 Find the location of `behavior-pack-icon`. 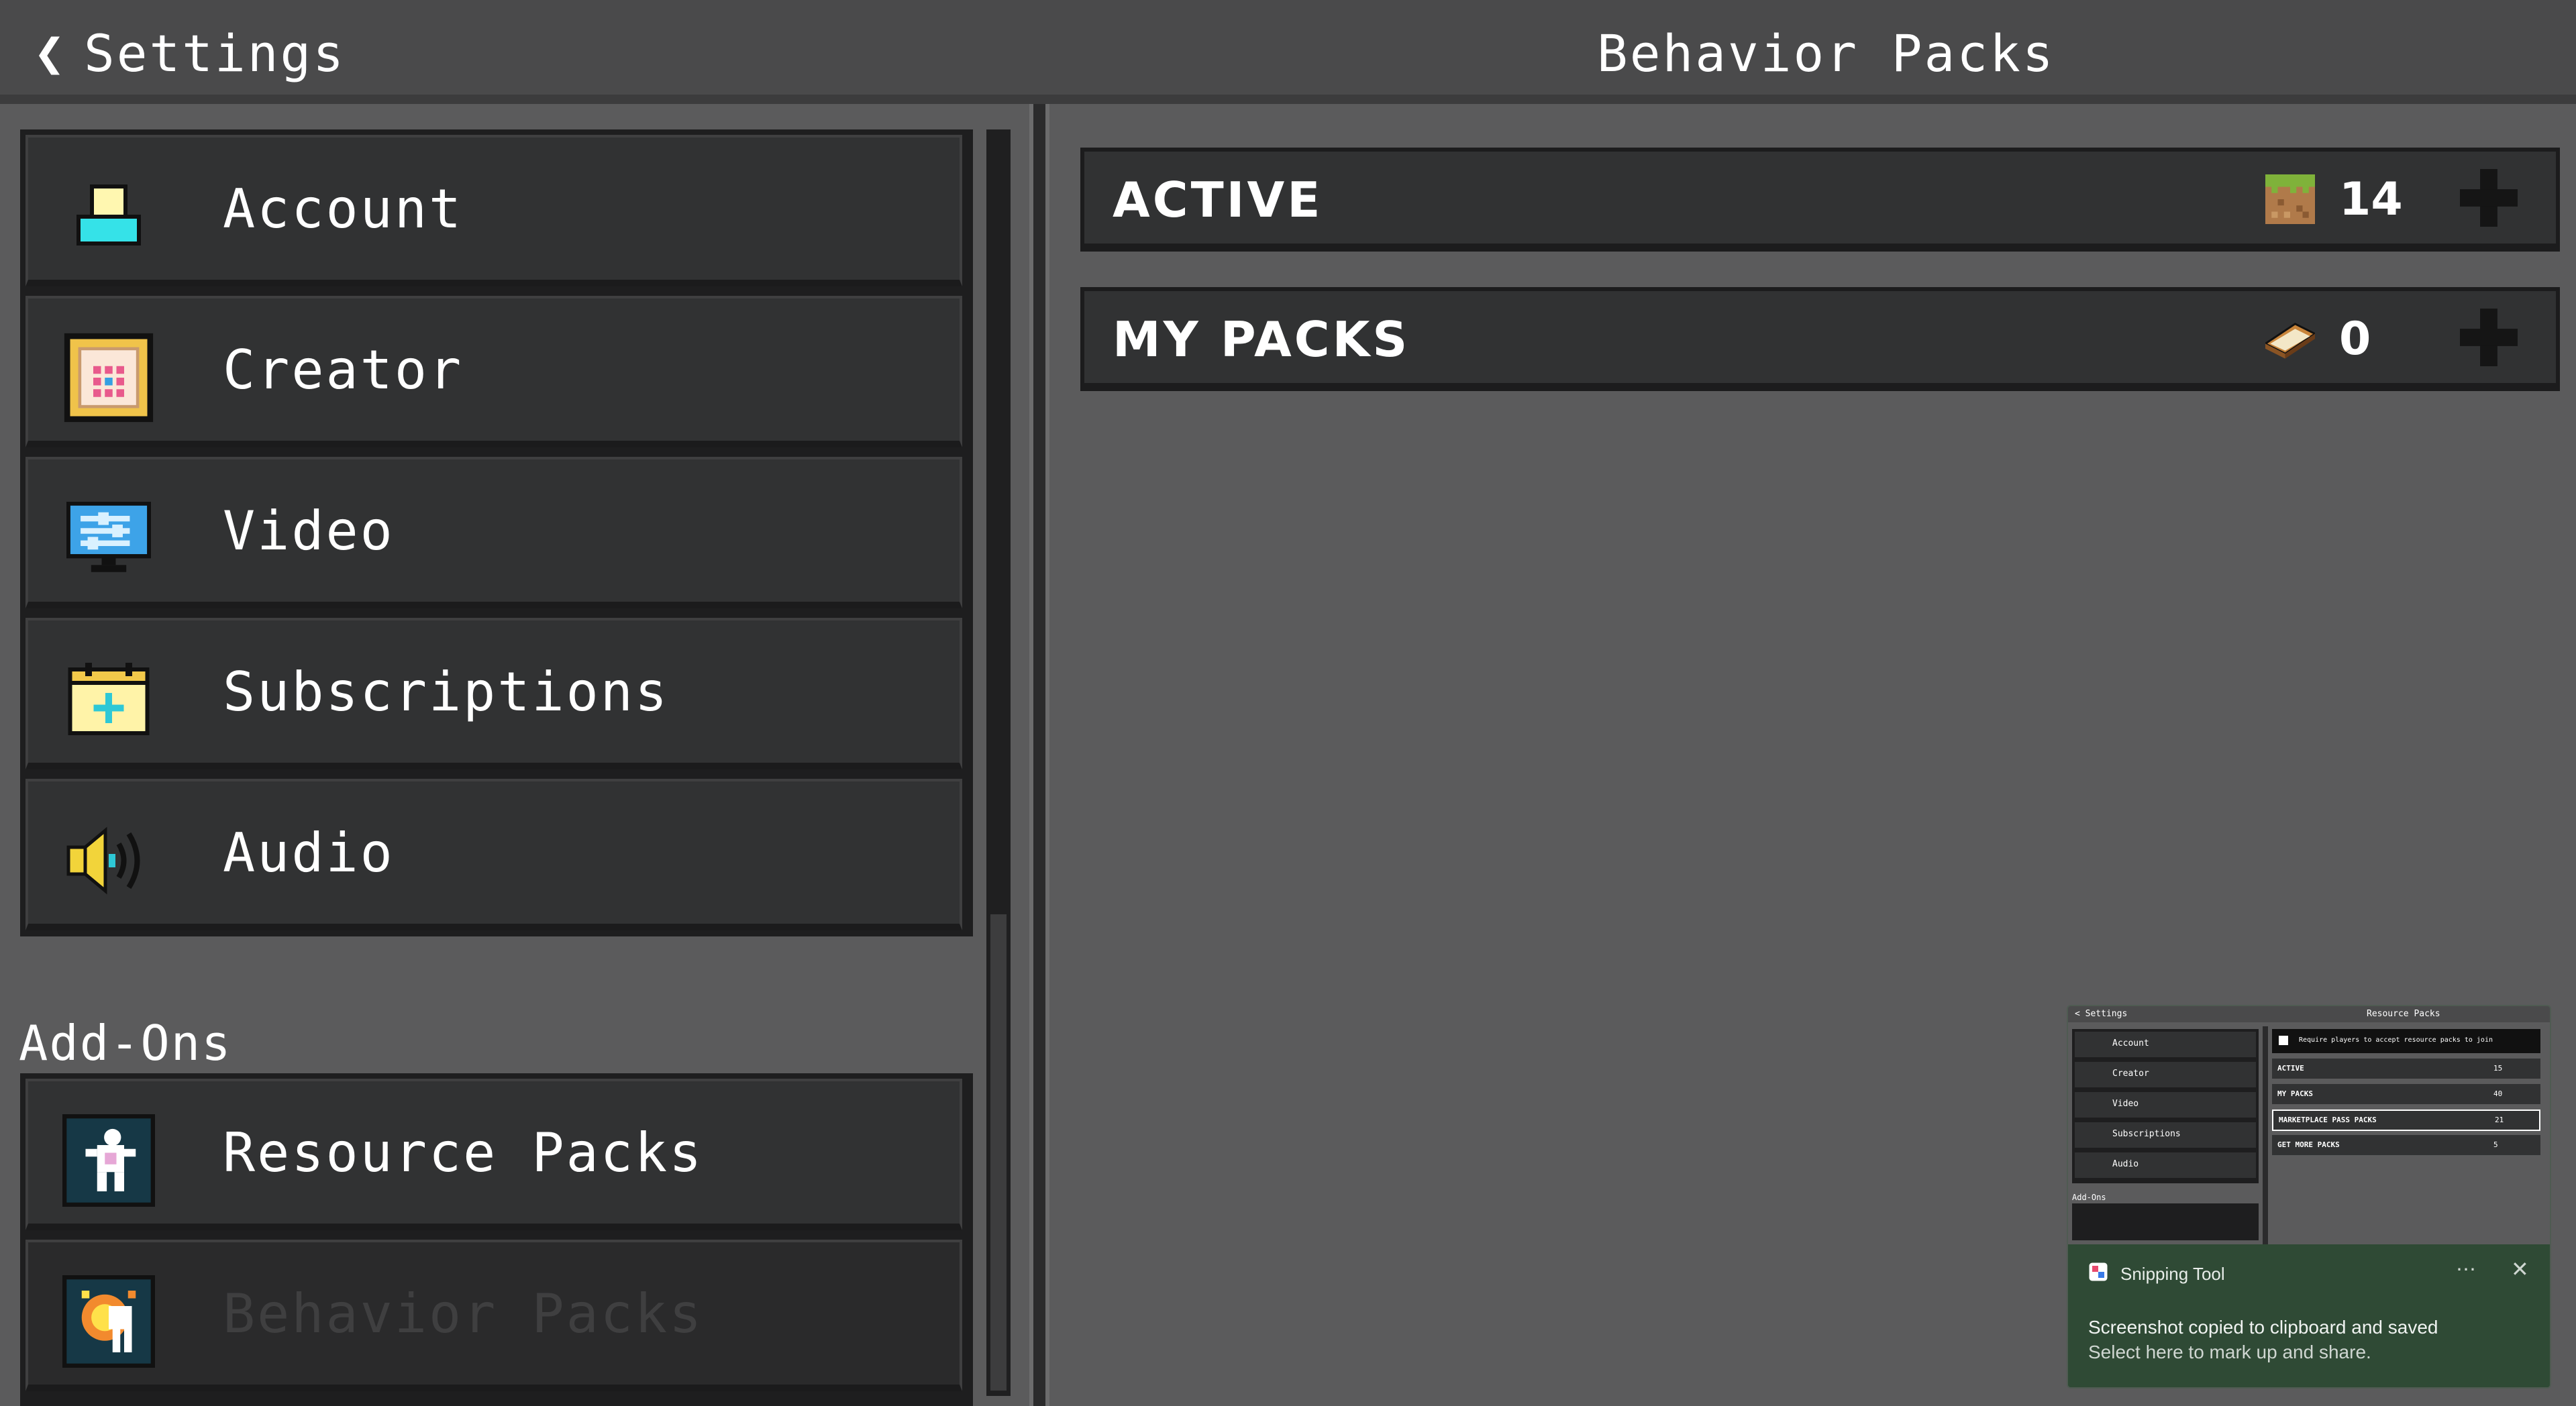

behavior-pack-icon is located at coordinates (109, 1321).